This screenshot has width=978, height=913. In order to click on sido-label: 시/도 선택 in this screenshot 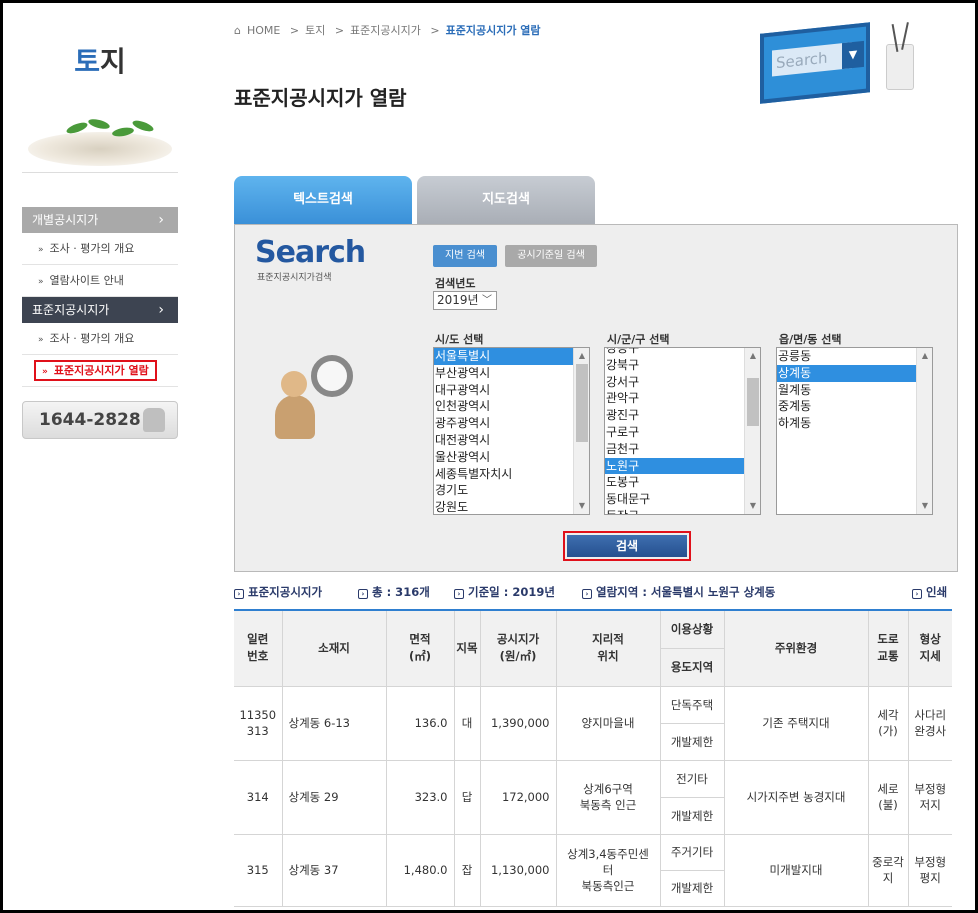, I will do `click(459, 339)`.